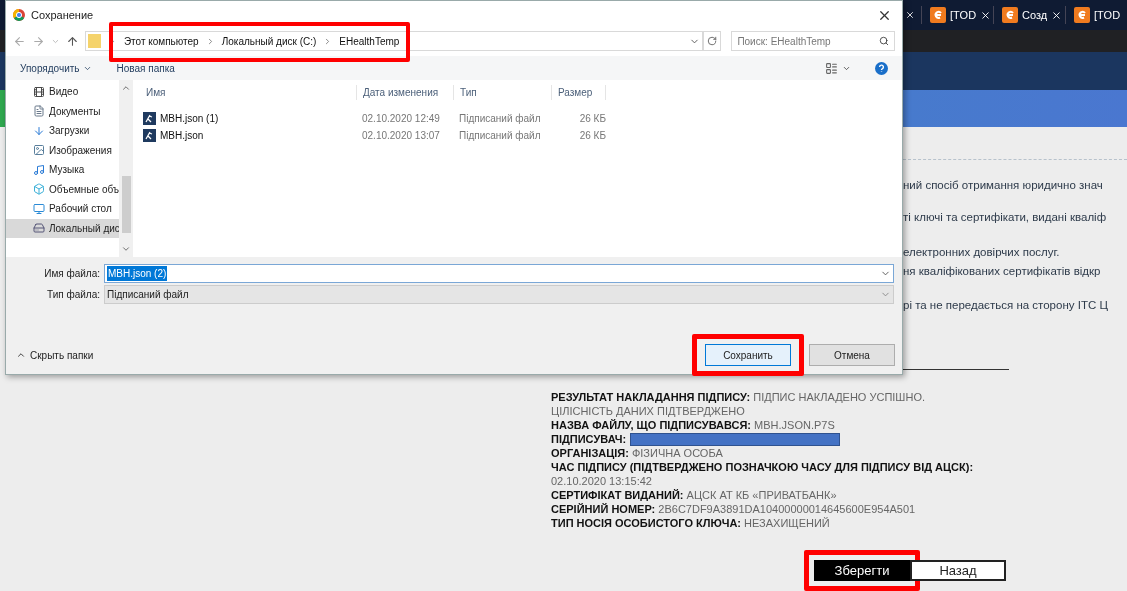 Image resolution: width=1127 pixels, height=591 pixels. I want to click on file-row: MBH.json (1) 02.10.2020 12:49 Підписаний файл 26 КБ, so click(521, 118).